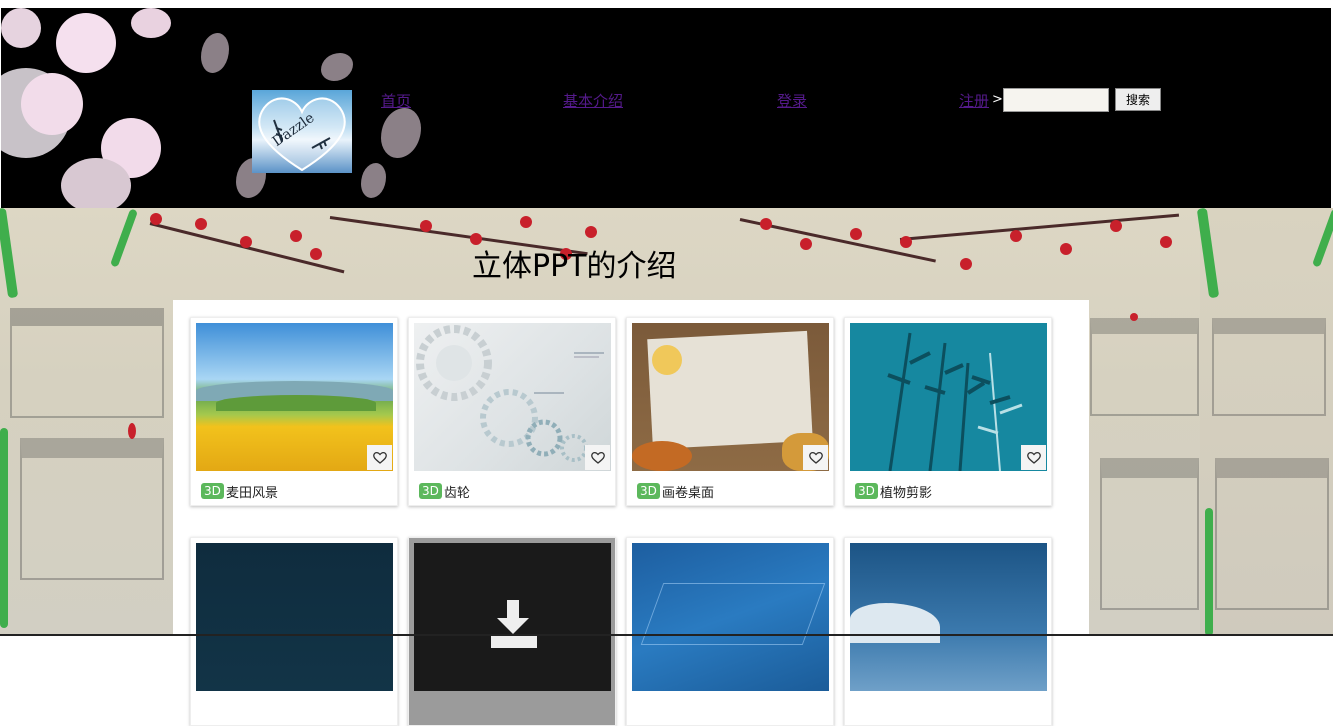  Describe the element at coordinates (252, 491) in the screenshot. I see `template-name: 麦田风景` at that location.